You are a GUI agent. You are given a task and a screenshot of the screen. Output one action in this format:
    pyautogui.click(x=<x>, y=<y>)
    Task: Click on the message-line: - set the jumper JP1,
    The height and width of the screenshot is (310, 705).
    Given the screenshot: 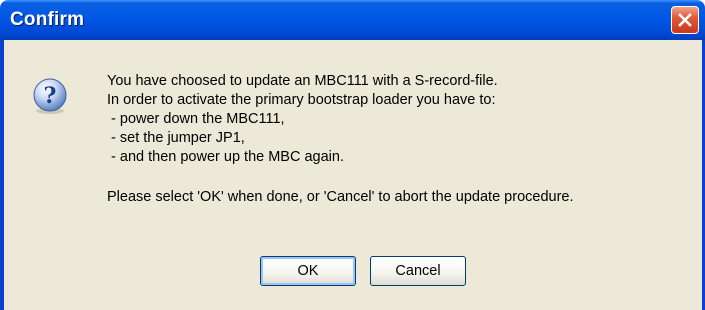 What is the action you would take?
    pyautogui.click(x=176, y=138)
    